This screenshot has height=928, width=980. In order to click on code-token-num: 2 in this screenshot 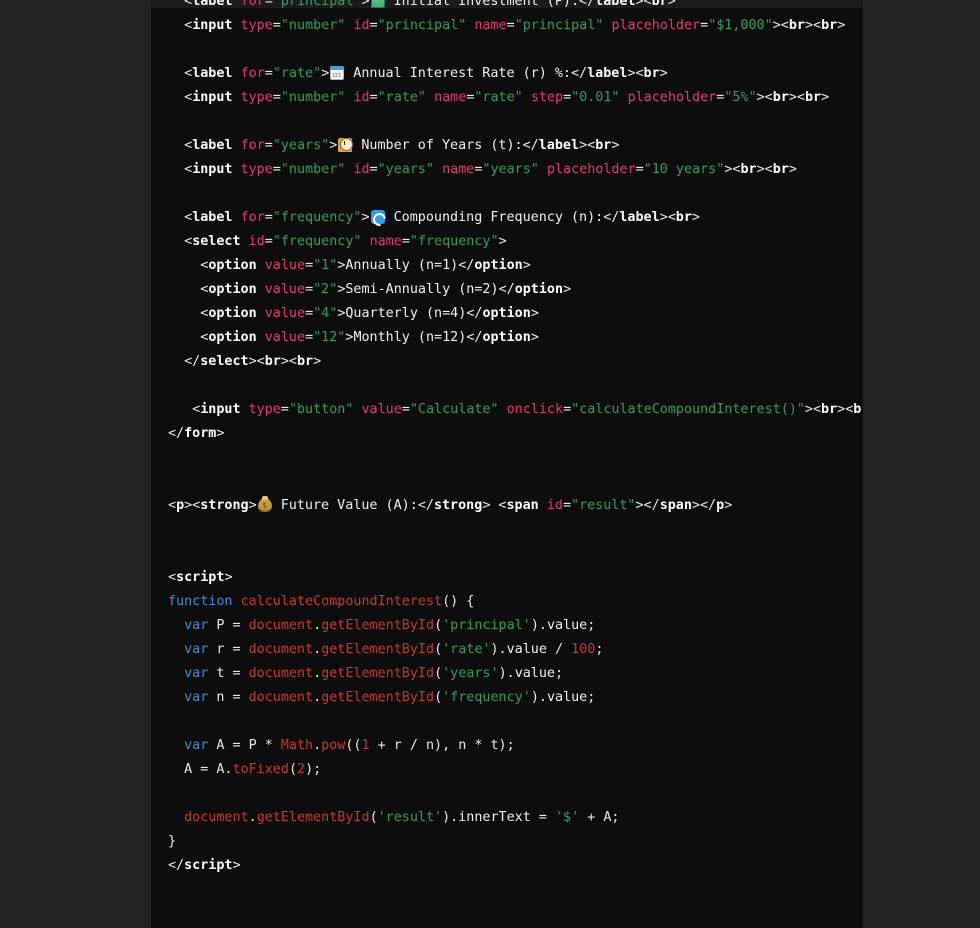, I will do `click(301, 769)`.